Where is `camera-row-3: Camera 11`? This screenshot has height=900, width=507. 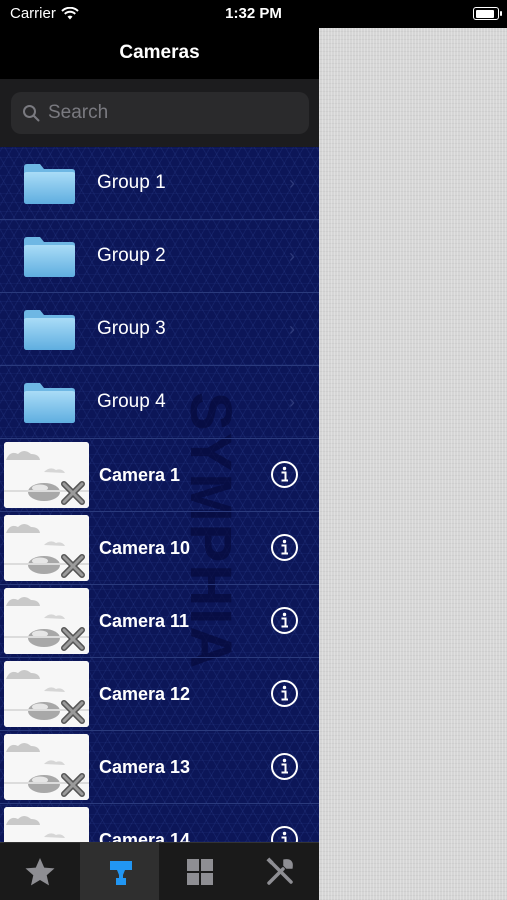 camera-row-3: Camera 11 is located at coordinates (159, 621).